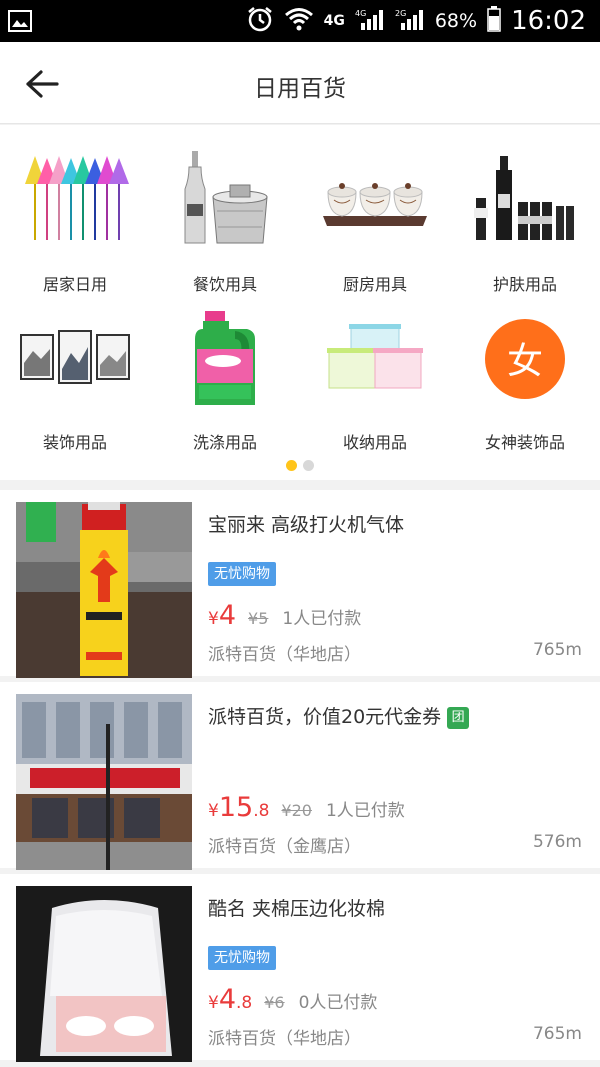 Image resolution: width=600 pixels, height=1067 pixels. What do you see at coordinates (339, 715) in the screenshot?
I see `product-title: 派特百货，价值20元代金券团` at bounding box center [339, 715].